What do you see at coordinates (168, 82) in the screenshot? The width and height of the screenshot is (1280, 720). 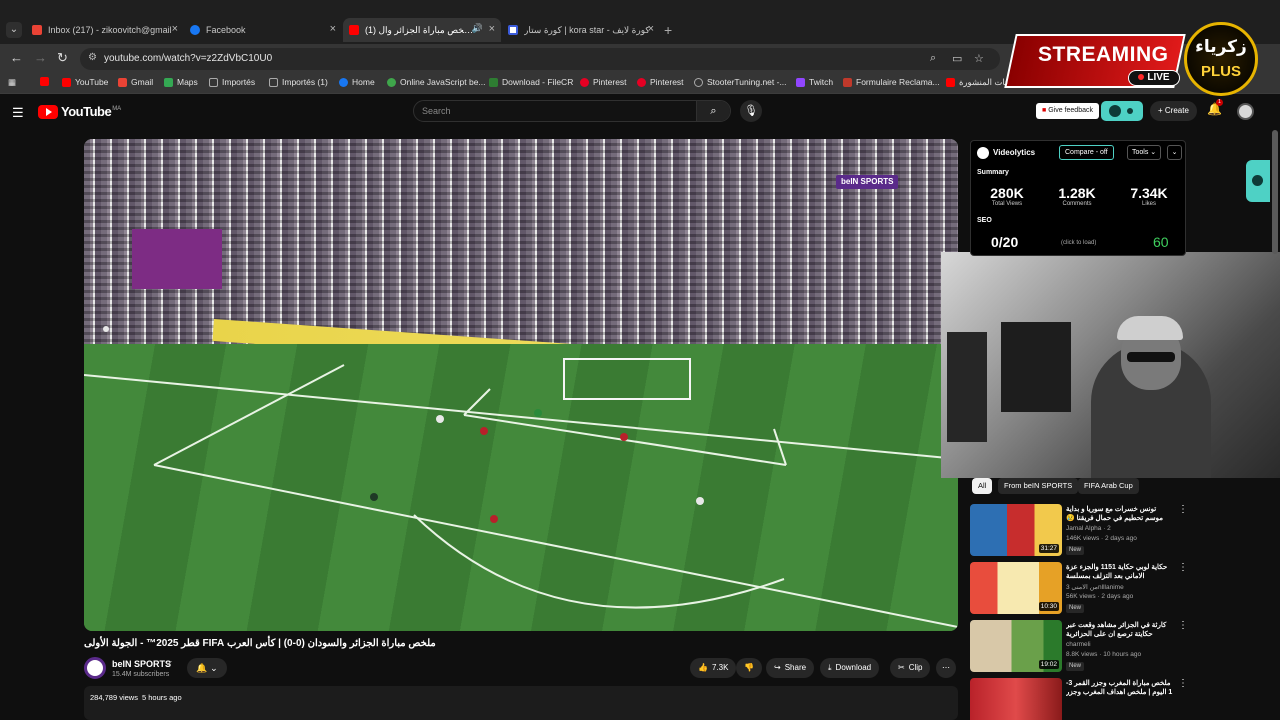 I see `maps-pin-icon` at bounding box center [168, 82].